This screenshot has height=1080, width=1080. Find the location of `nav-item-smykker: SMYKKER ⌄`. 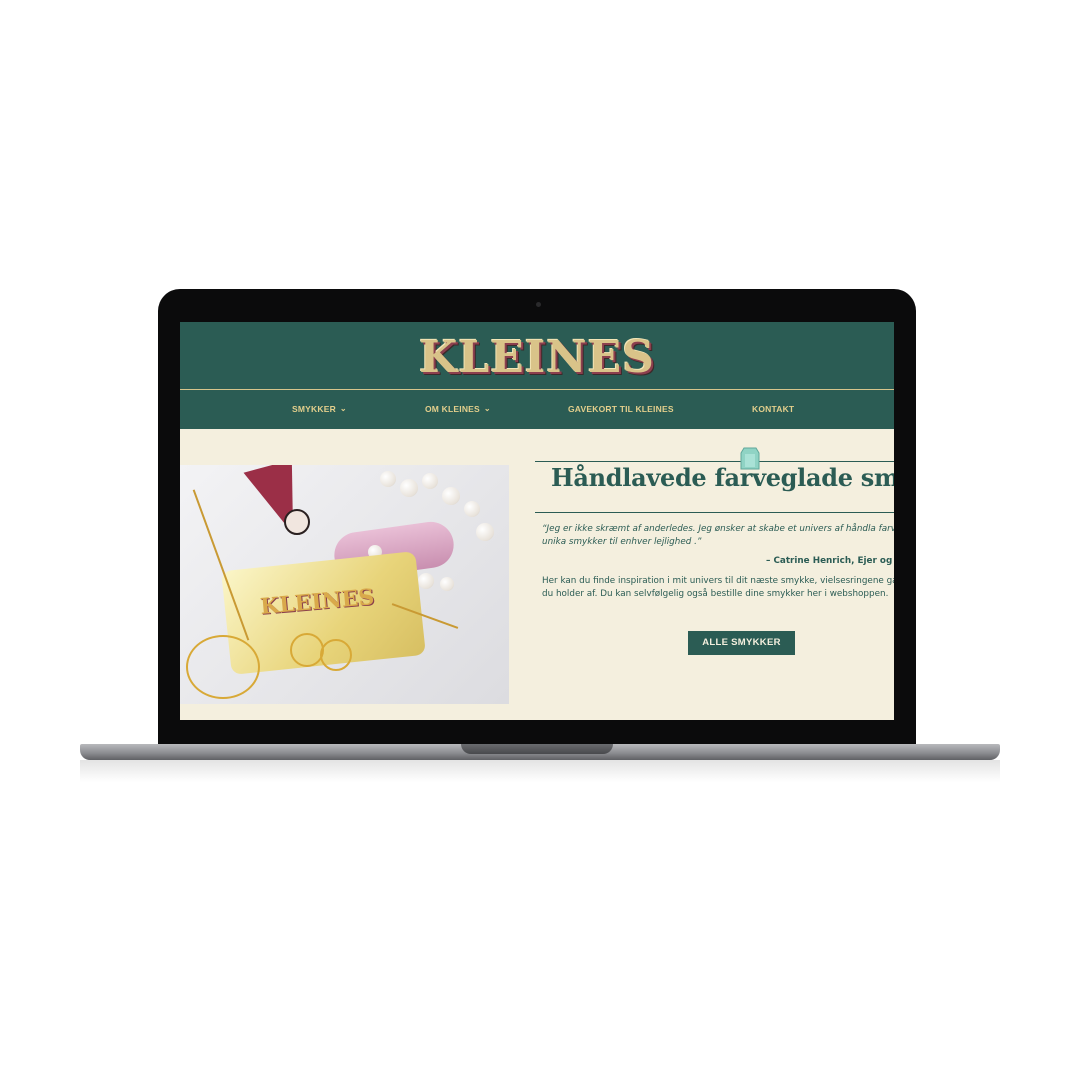

nav-item-smykker: SMYKKER ⌄ is located at coordinates (319, 409).